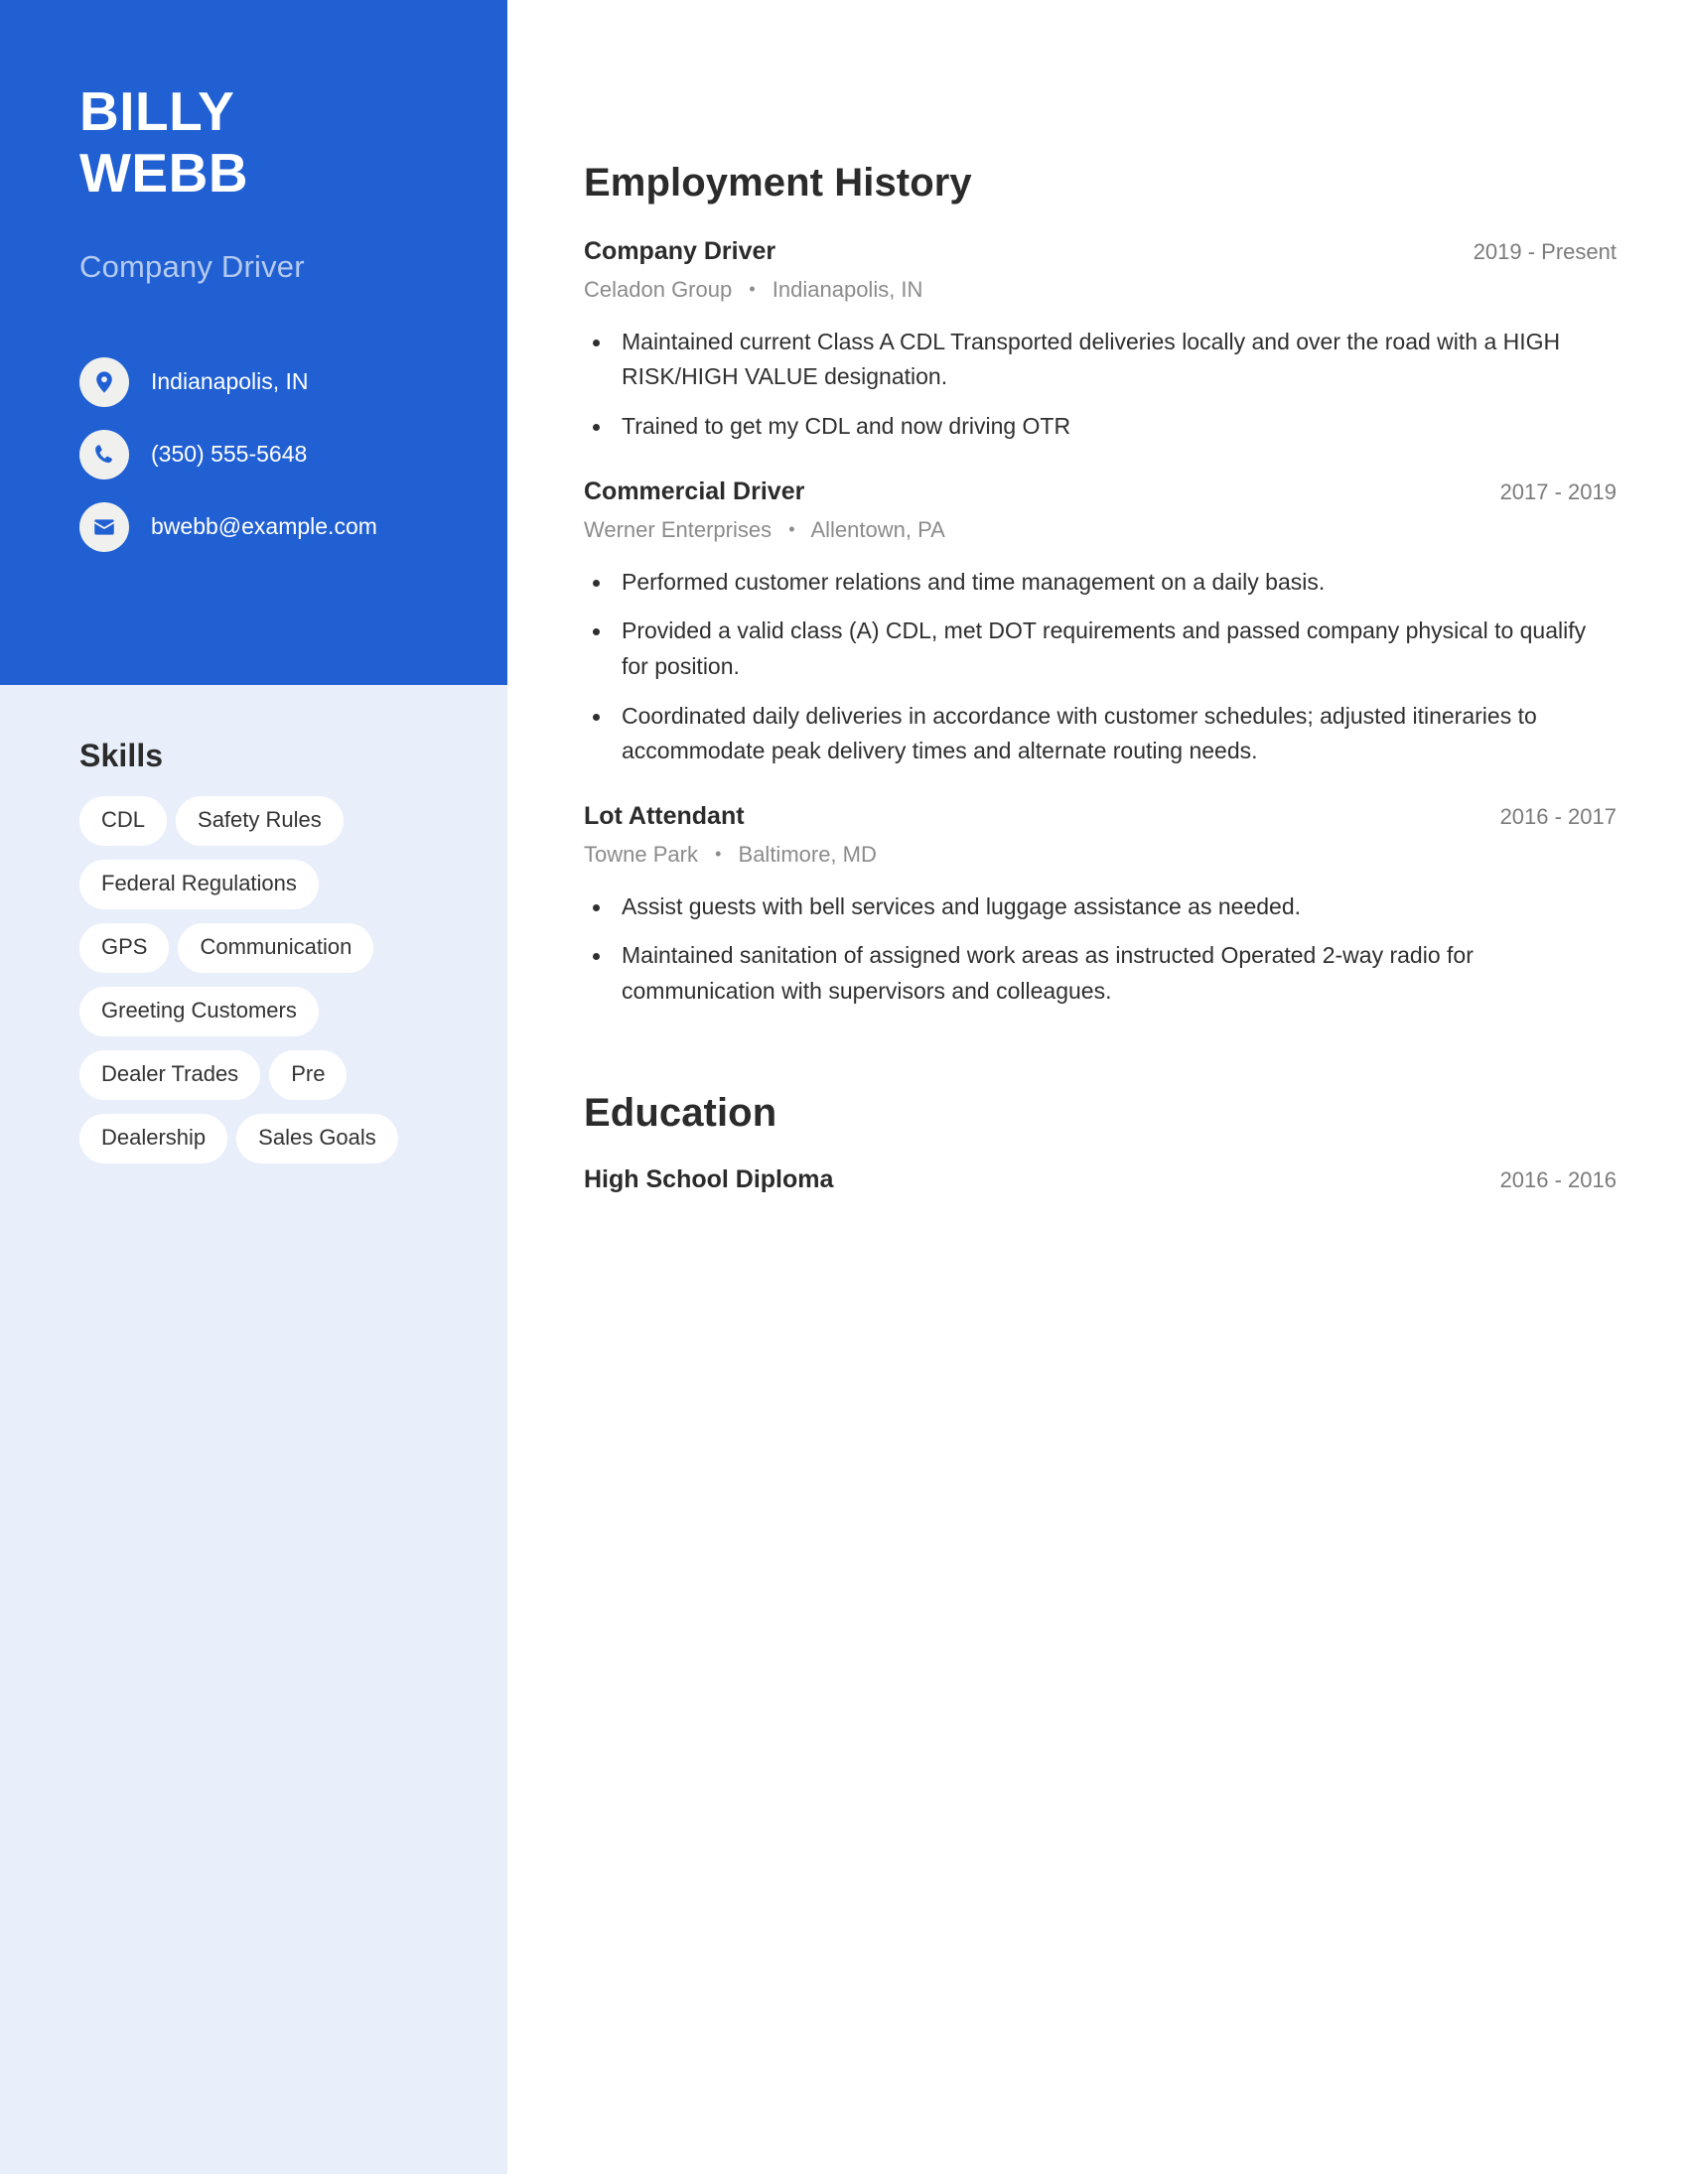 This screenshot has width=1688, height=2184. What do you see at coordinates (1100, 816) in the screenshot?
I see `entry-header: Lot Attendant 2016 - 2017` at bounding box center [1100, 816].